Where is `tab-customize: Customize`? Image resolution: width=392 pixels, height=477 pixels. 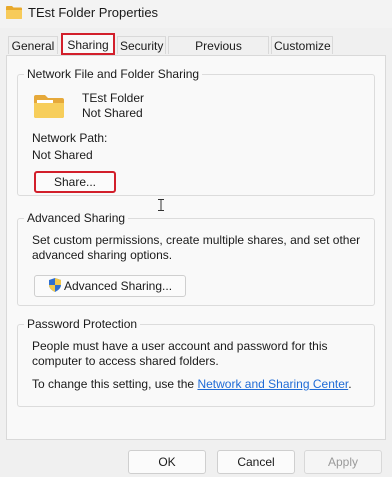
tab-customize: Customize is located at coordinates (302, 45).